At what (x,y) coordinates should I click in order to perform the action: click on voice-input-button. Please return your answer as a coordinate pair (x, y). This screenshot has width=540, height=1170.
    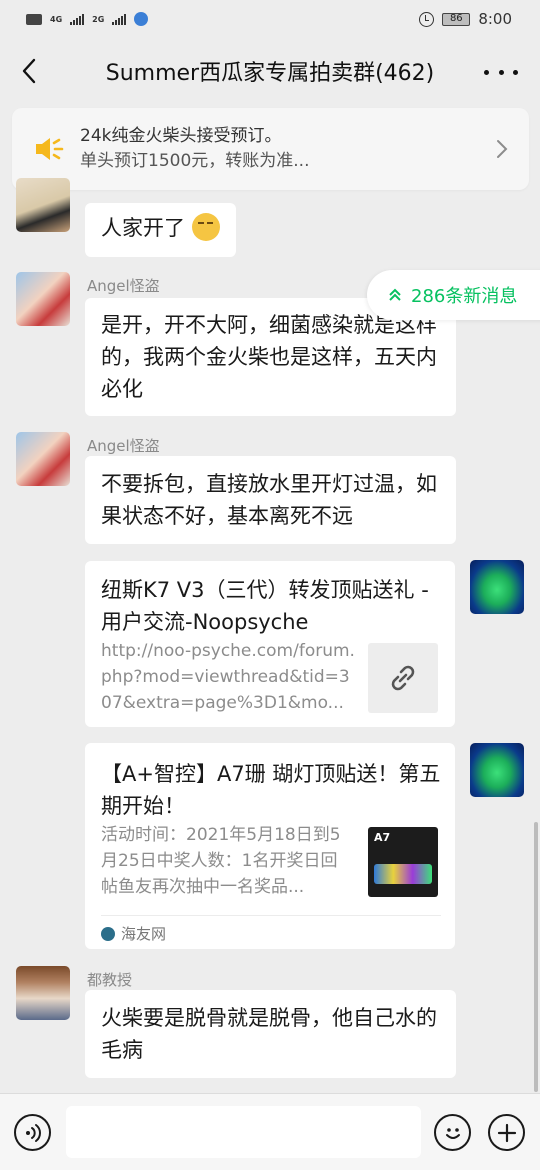
    Looking at the image, I should click on (32, 1132).